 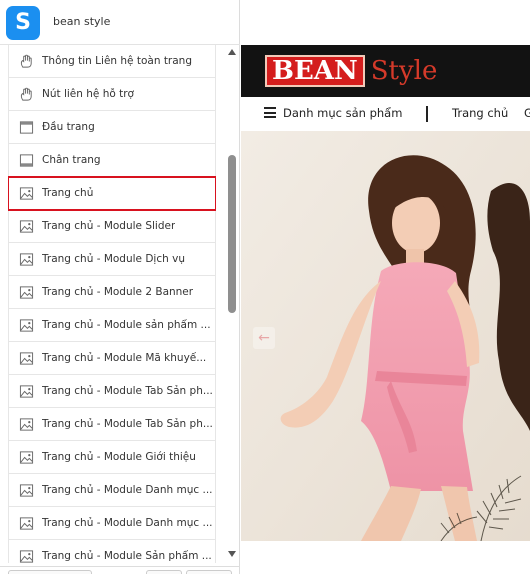 What do you see at coordinates (480, 113) in the screenshot?
I see `nav-home-link: Trang chủ` at bounding box center [480, 113].